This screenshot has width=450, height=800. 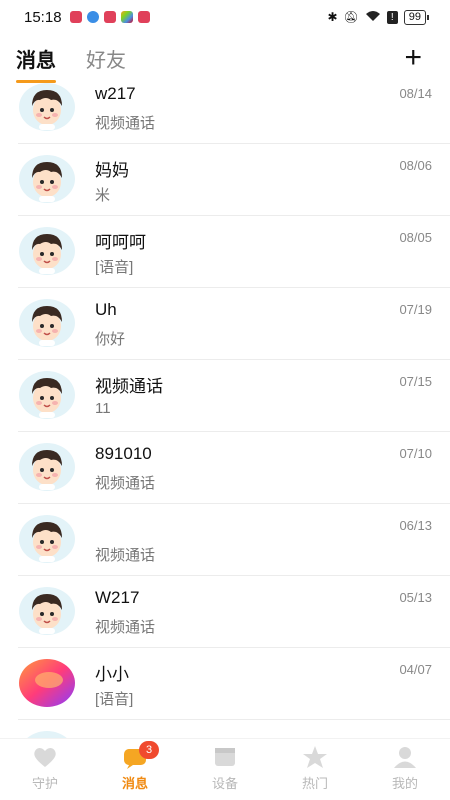 What do you see at coordinates (117, 597) in the screenshot?
I see `conversation-name: W217` at bounding box center [117, 597].